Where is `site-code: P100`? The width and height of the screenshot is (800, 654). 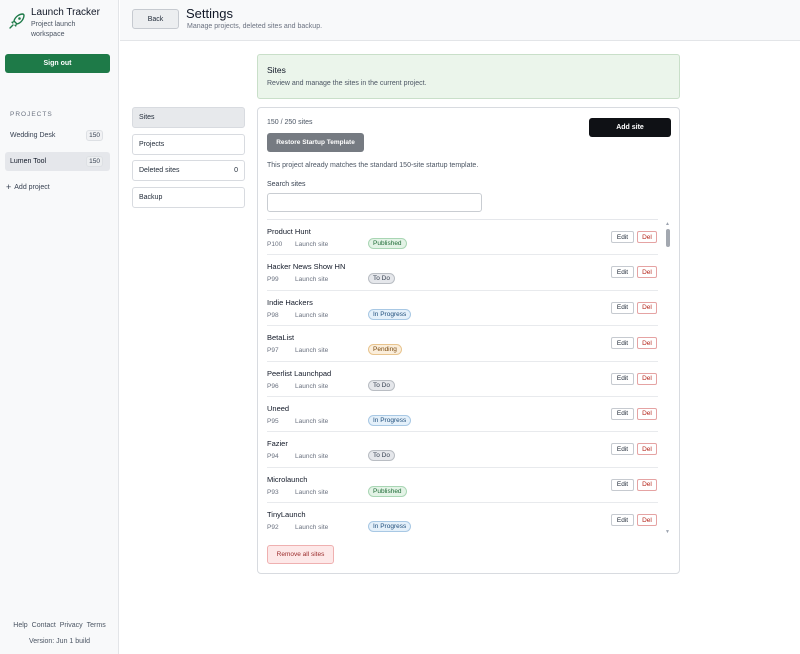
site-code: P100 is located at coordinates (275, 244).